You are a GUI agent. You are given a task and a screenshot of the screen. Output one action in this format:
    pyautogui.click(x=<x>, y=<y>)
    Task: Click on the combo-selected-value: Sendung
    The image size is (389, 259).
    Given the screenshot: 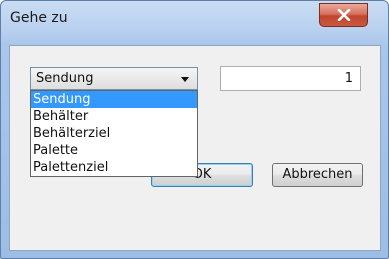 What is the action you would take?
    pyautogui.click(x=65, y=78)
    